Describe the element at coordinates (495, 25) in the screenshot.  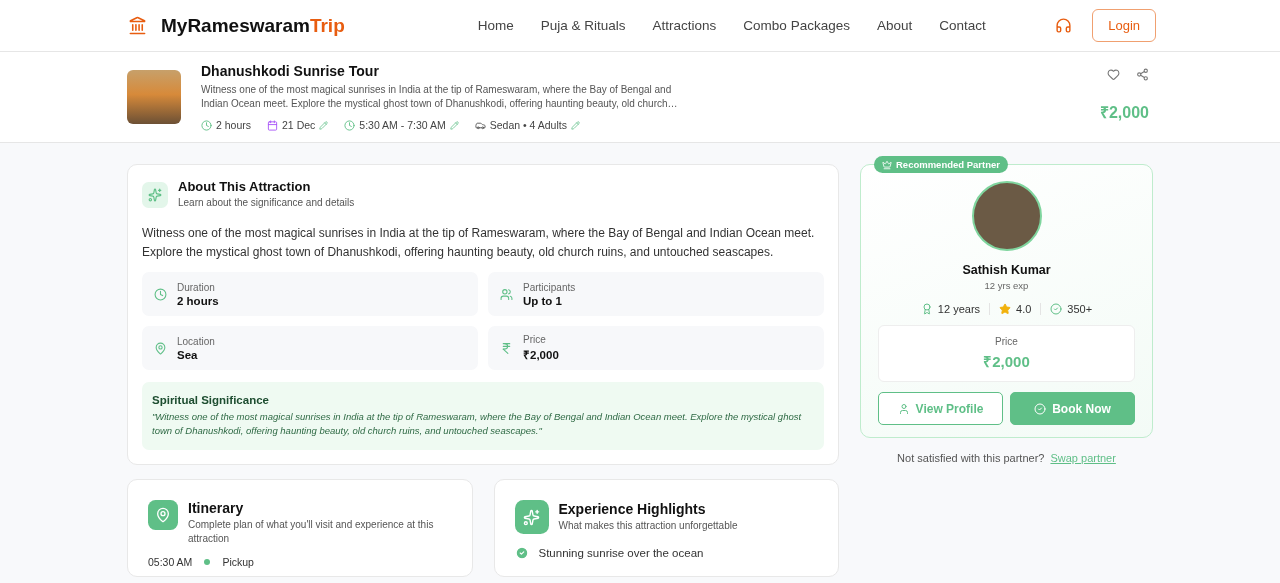
I see `nav-link: Home` at that location.